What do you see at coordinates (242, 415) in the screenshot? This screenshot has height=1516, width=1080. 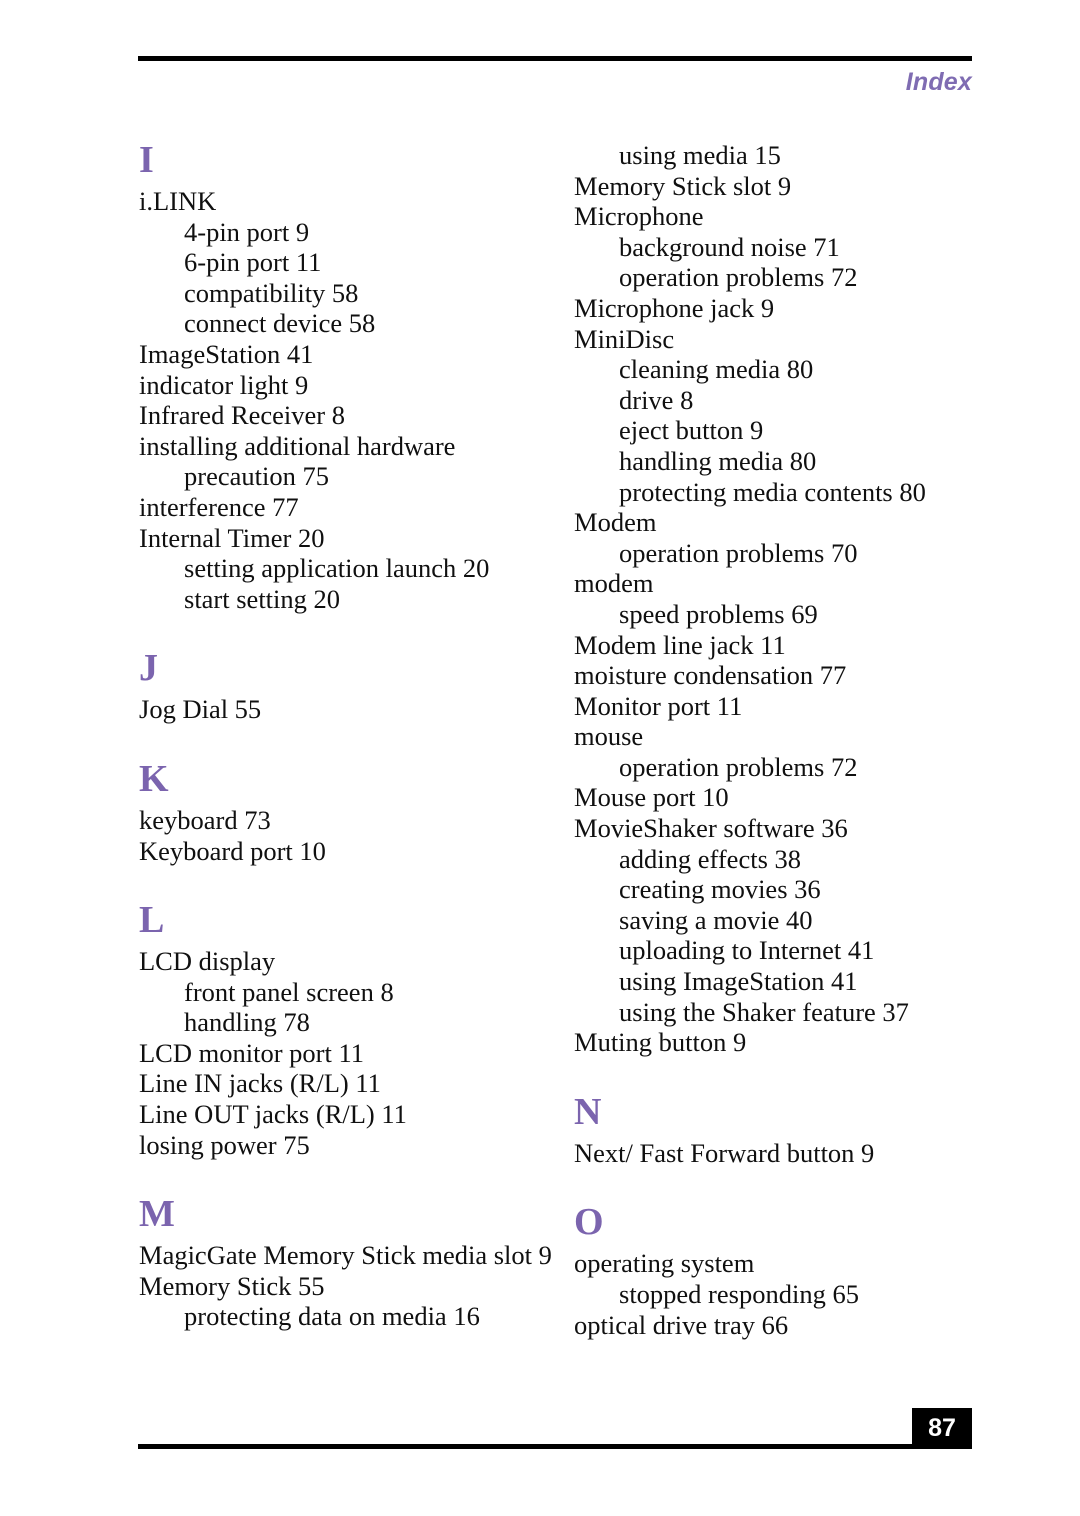 I see `index-entry: Infrared Receiver 8` at bounding box center [242, 415].